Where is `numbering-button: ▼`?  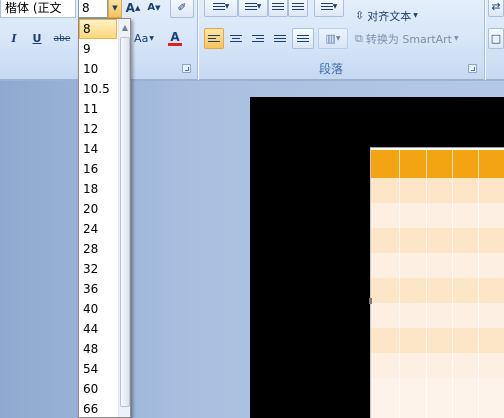 numbering-button: ▼ is located at coordinates (253, 8).